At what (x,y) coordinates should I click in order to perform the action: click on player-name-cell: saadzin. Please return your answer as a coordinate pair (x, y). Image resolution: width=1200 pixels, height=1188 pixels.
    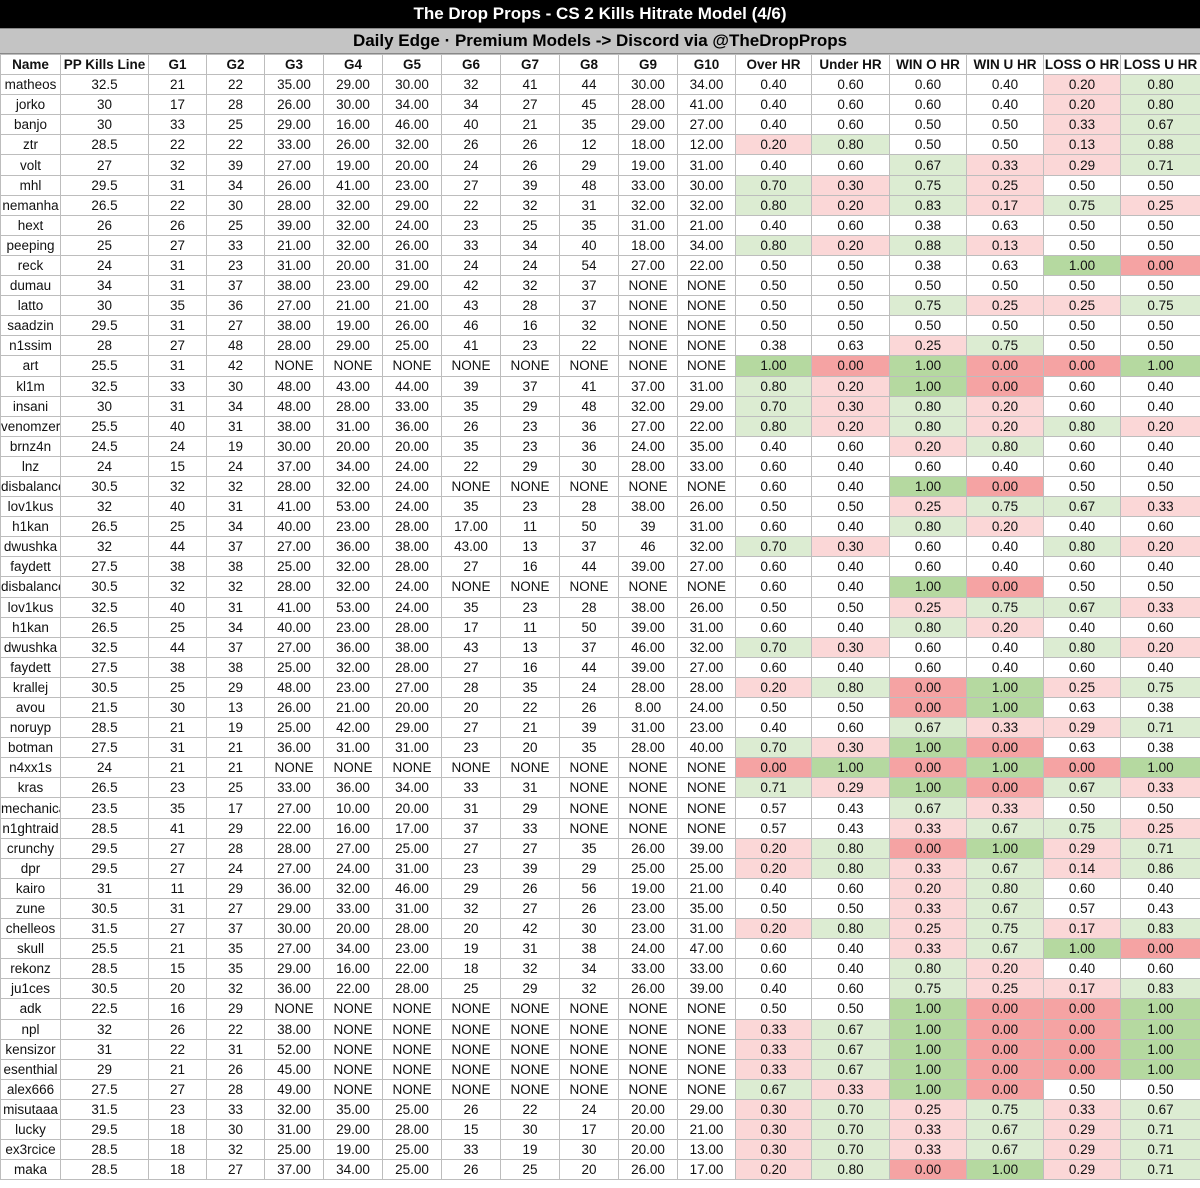
    Looking at the image, I should click on (30, 326).